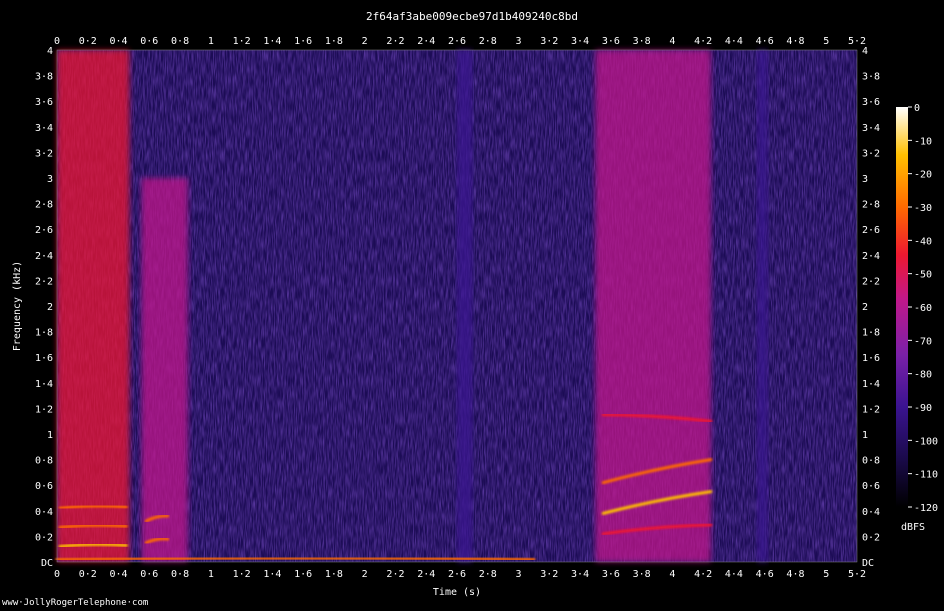 The width and height of the screenshot is (944, 611). I want to click on x-tick-label-bottom: 2·2, so click(395, 574).